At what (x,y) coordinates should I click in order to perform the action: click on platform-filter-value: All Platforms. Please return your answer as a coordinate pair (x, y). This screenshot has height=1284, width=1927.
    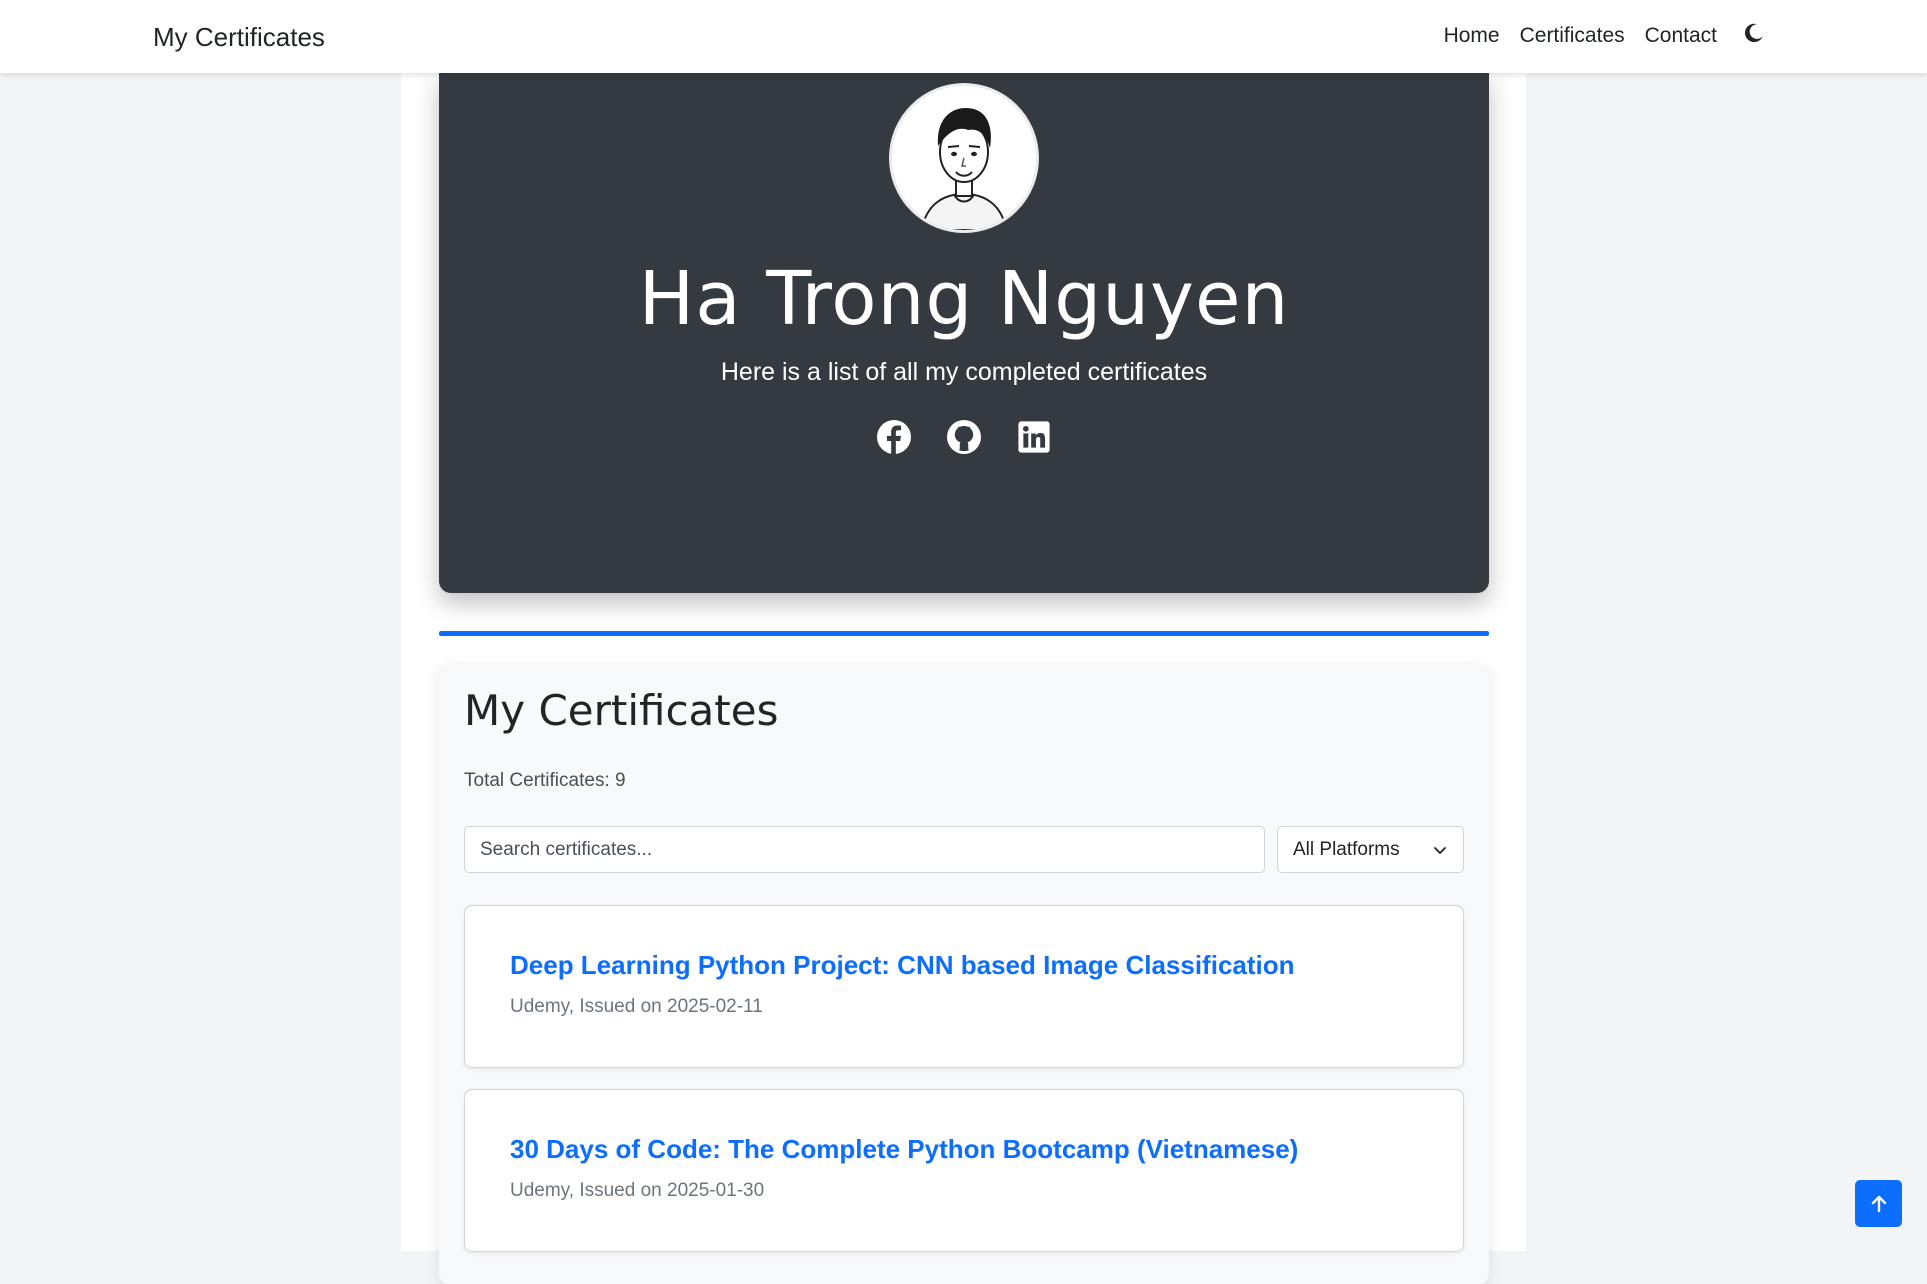
    Looking at the image, I should click on (1346, 849).